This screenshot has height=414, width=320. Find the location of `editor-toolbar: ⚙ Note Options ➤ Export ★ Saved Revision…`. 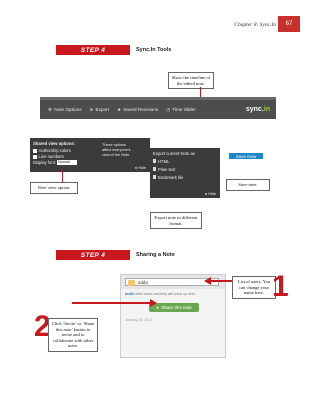

editor-toolbar: ⚙ Note Options ➤ Export ★ Saved Revision… is located at coordinates (158, 108).